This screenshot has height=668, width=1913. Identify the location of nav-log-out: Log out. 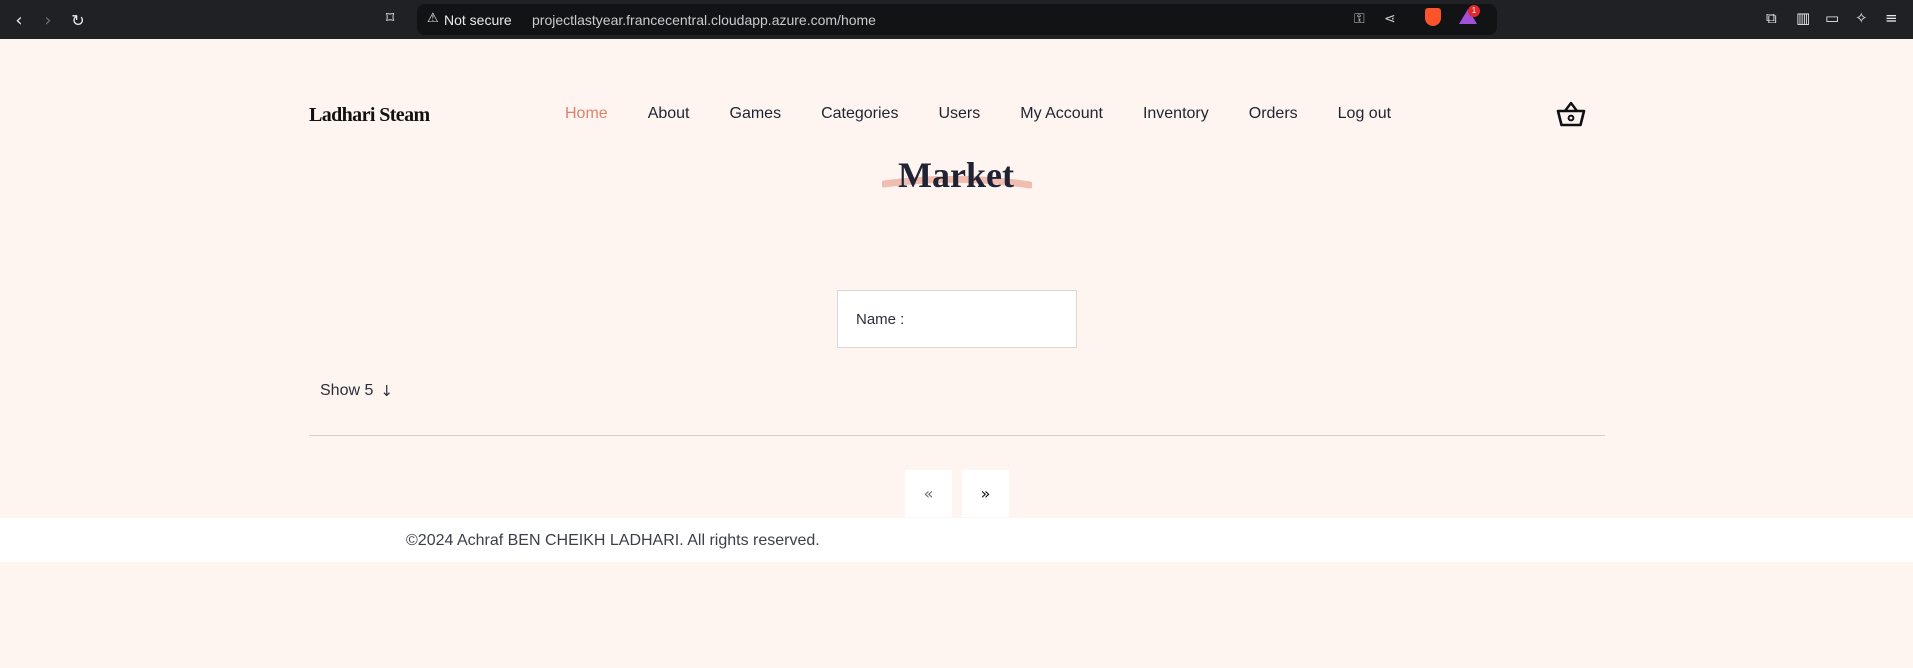
(1364, 114).